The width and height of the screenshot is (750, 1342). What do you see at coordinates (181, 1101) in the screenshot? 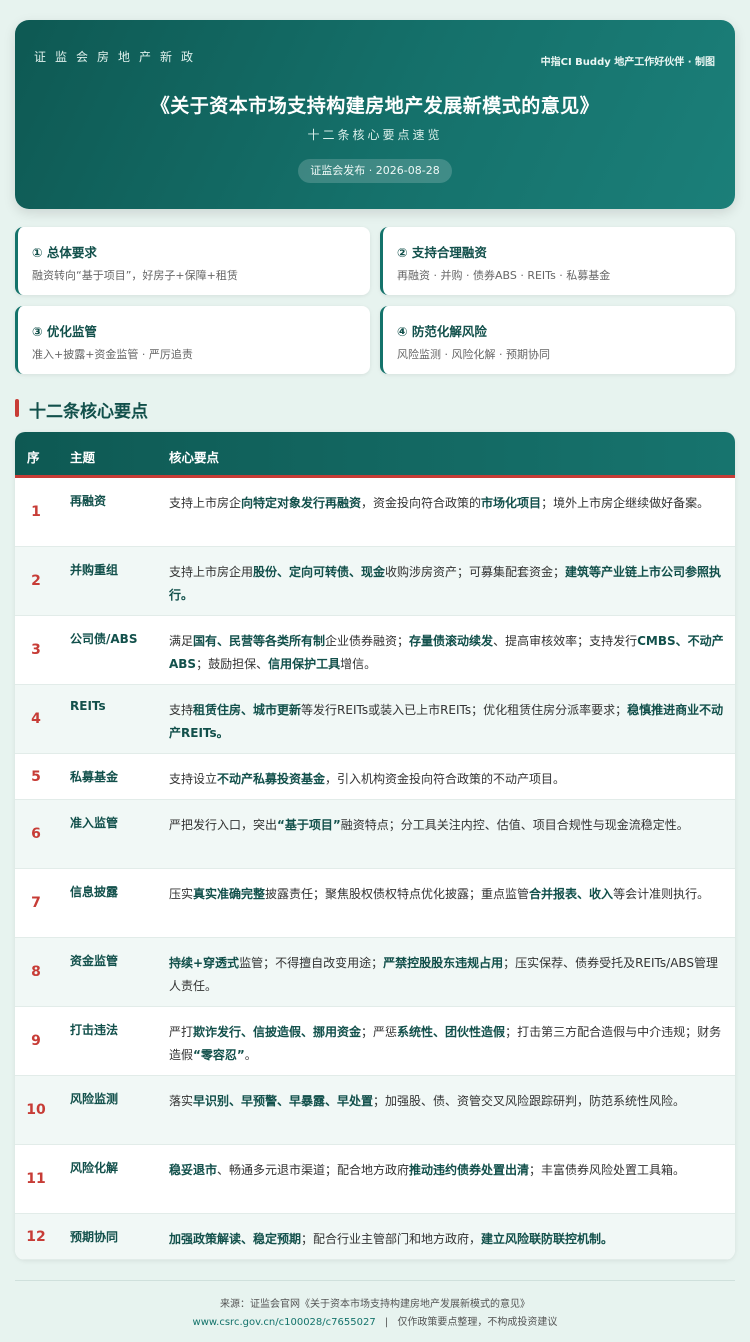
I see `point-text: 落实` at bounding box center [181, 1101].